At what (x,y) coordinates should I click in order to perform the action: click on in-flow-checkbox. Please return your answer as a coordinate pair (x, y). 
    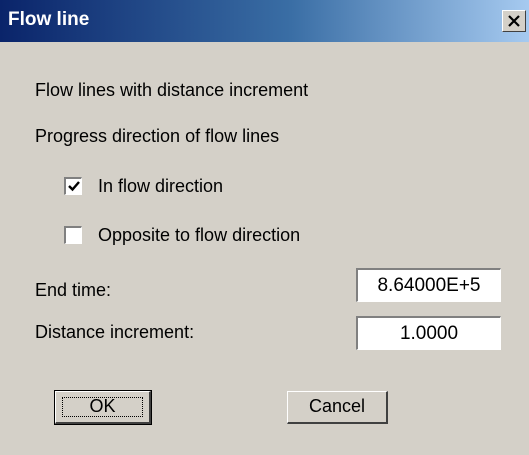
    Looking at the image, I should click on (73, 186).